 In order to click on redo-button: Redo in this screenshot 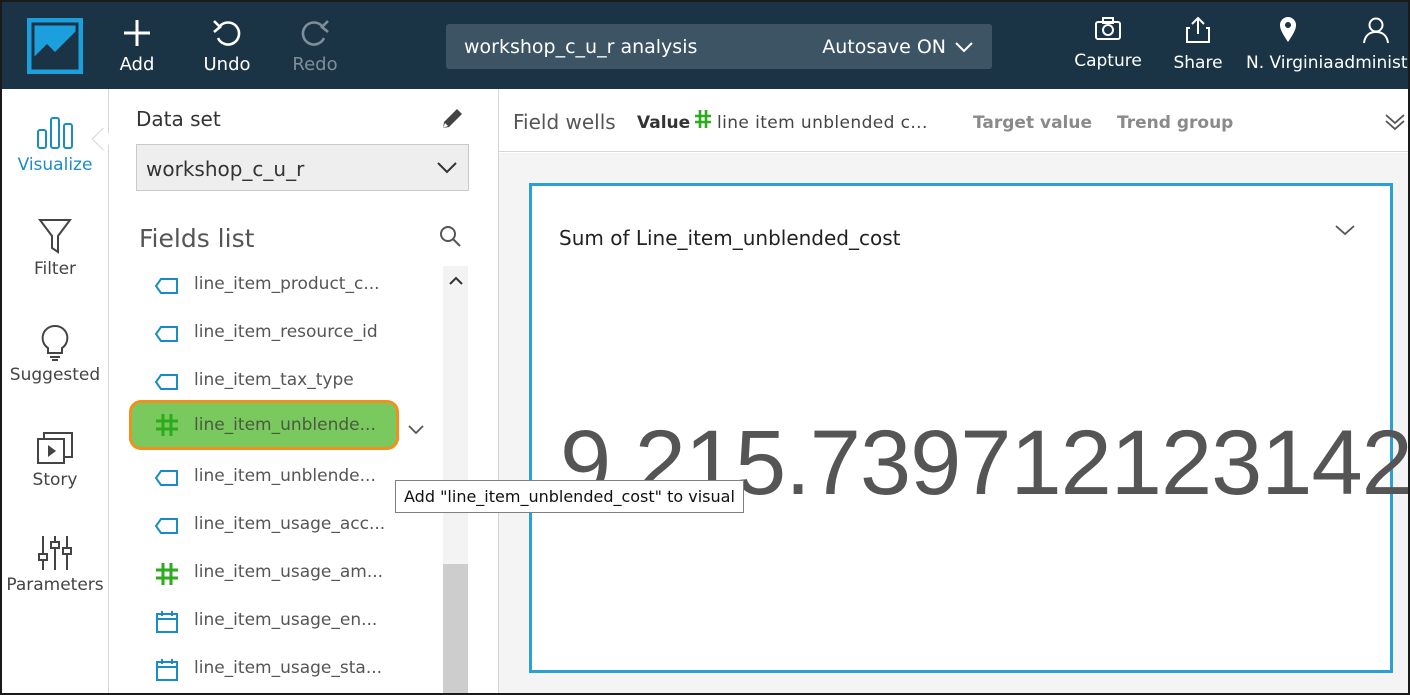, I will do `click(315, 45)`.